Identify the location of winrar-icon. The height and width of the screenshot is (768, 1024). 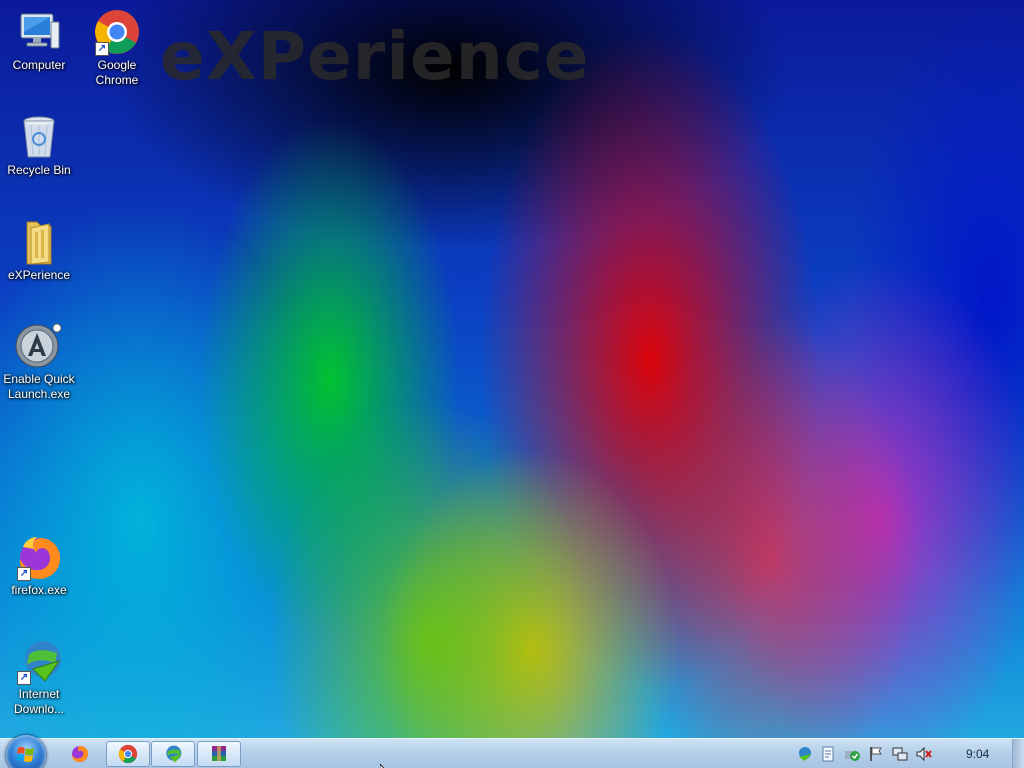
(219, 753).